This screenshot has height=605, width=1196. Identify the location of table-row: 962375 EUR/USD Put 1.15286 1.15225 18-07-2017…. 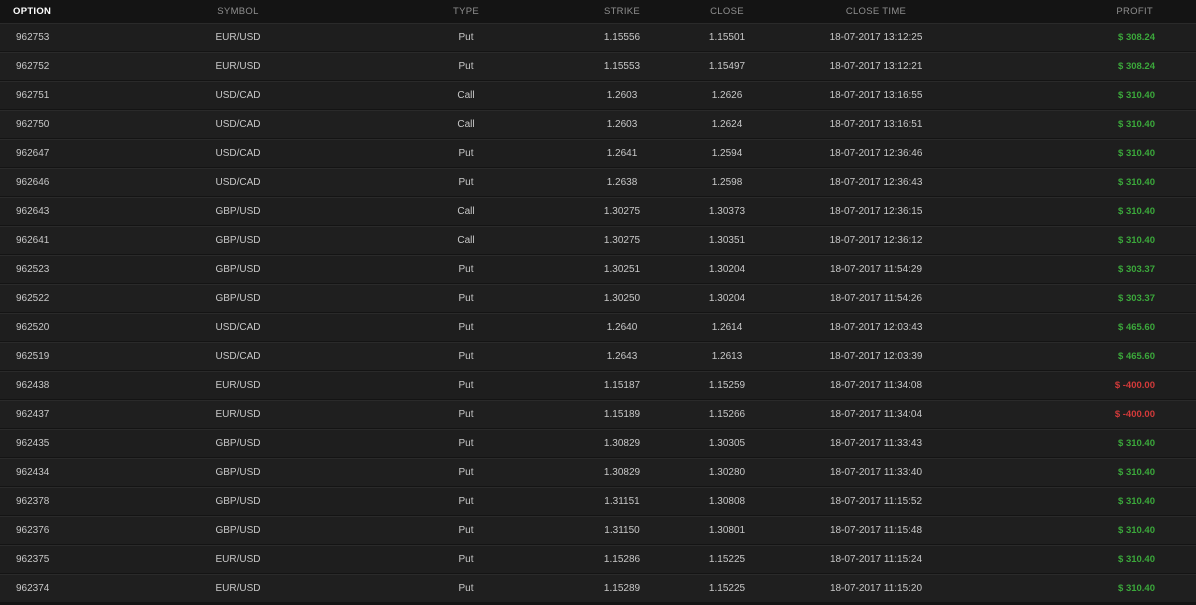
(598, 559).